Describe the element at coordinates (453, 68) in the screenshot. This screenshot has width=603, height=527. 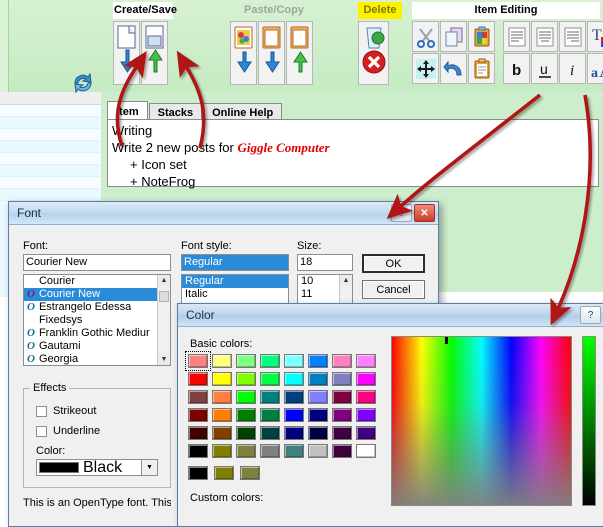
I see `undo-button` at that location.